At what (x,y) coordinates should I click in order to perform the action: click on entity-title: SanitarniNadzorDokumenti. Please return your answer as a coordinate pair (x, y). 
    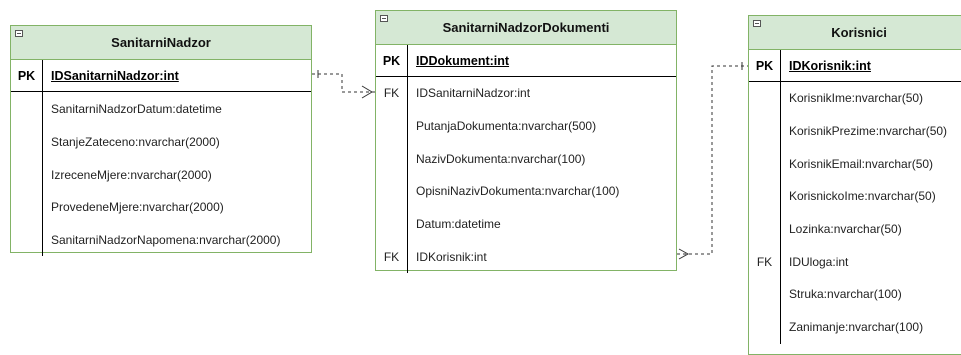
    Looking at the image, I should click on (526, 27).